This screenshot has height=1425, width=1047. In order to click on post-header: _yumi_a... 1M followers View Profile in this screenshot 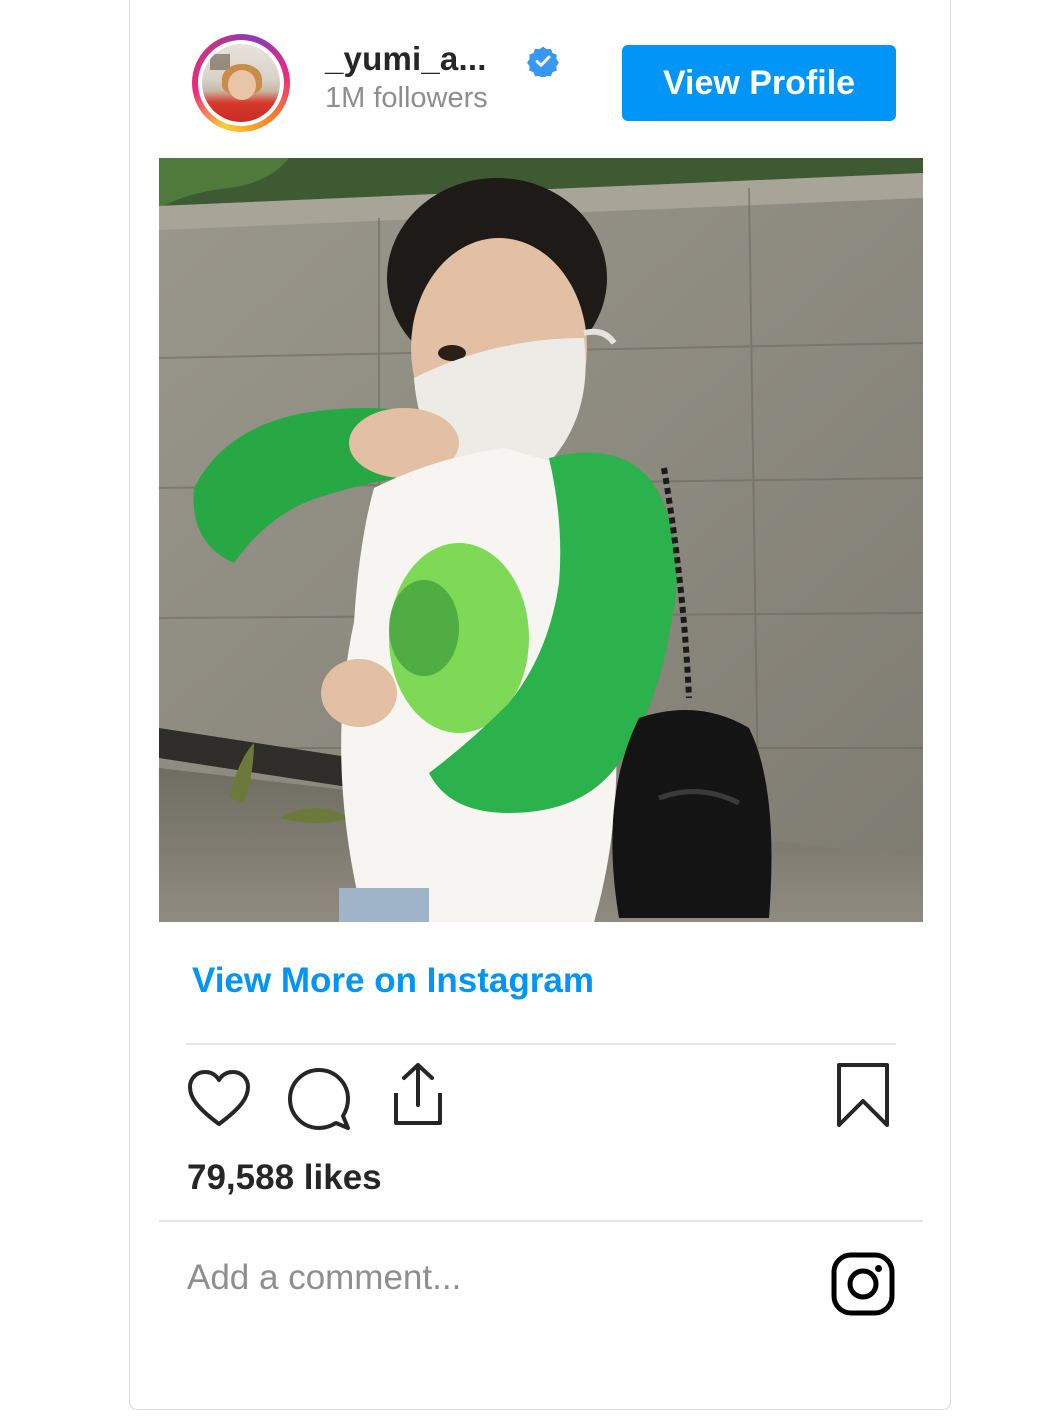, I will do `click(540, 71)`.